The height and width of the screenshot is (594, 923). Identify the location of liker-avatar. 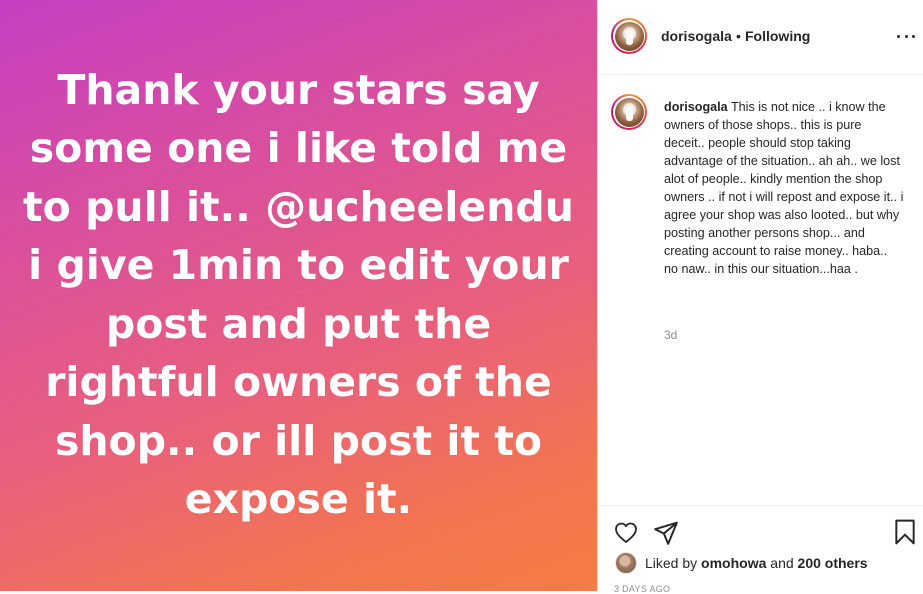
(626, 563).